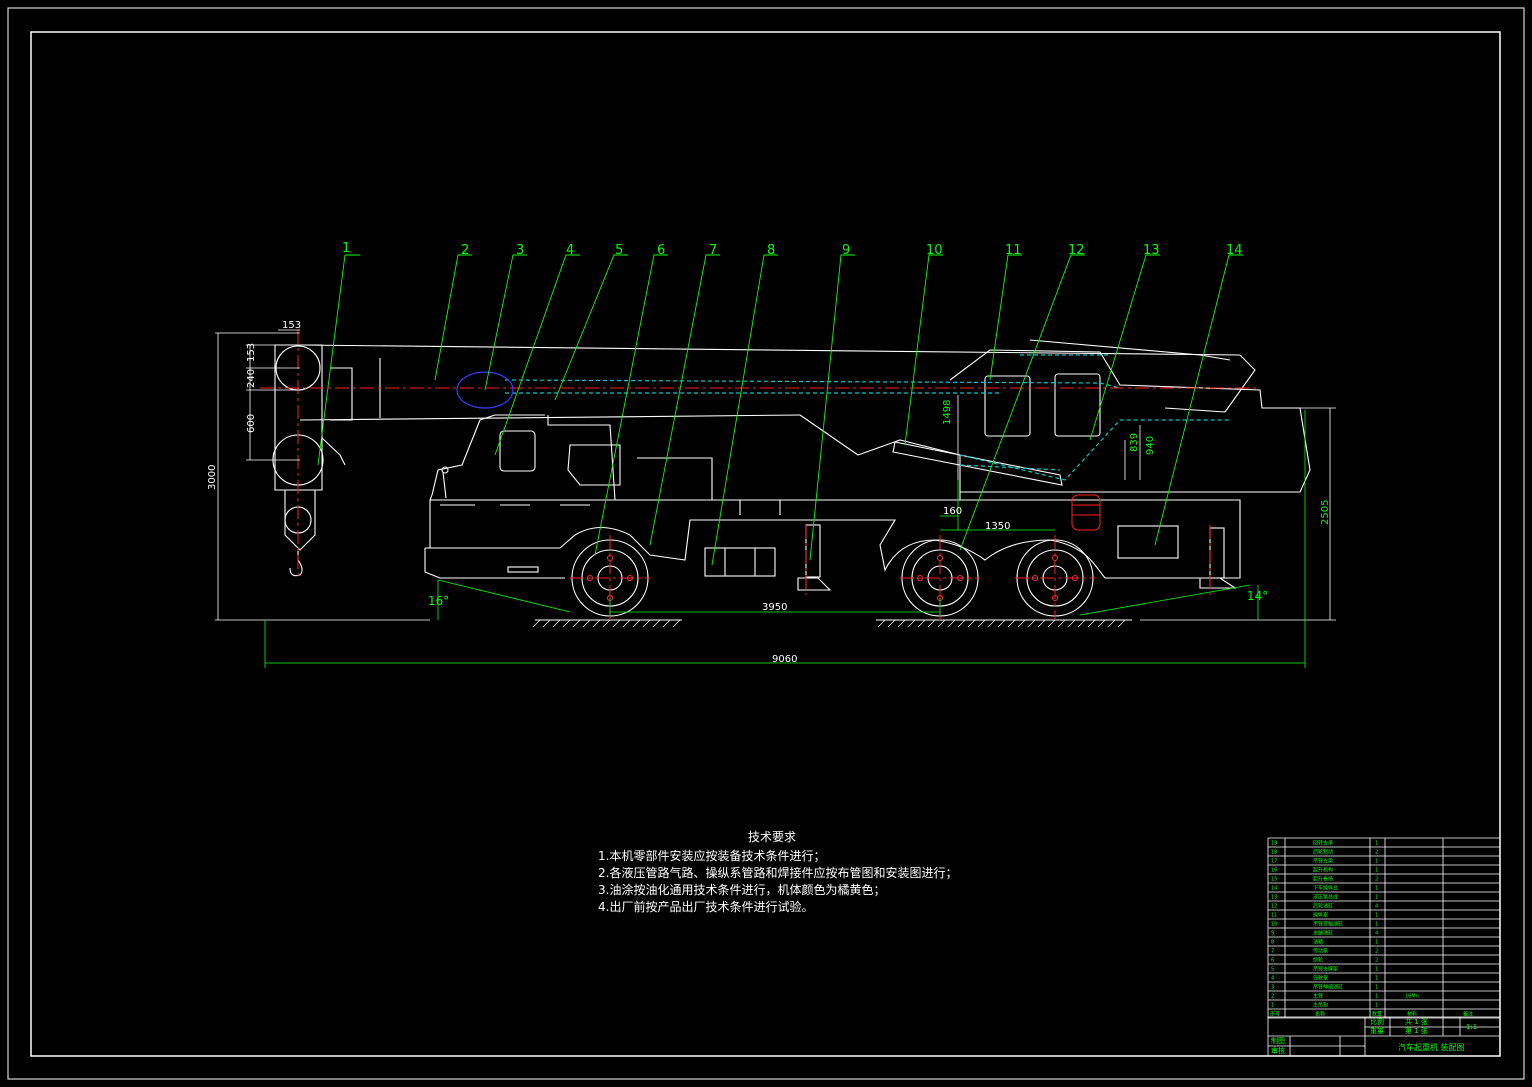 Image resolution: width=1532 pixels, height=1087 pixels. I want to click on bom-row-number: 10, so click(1274, 925).